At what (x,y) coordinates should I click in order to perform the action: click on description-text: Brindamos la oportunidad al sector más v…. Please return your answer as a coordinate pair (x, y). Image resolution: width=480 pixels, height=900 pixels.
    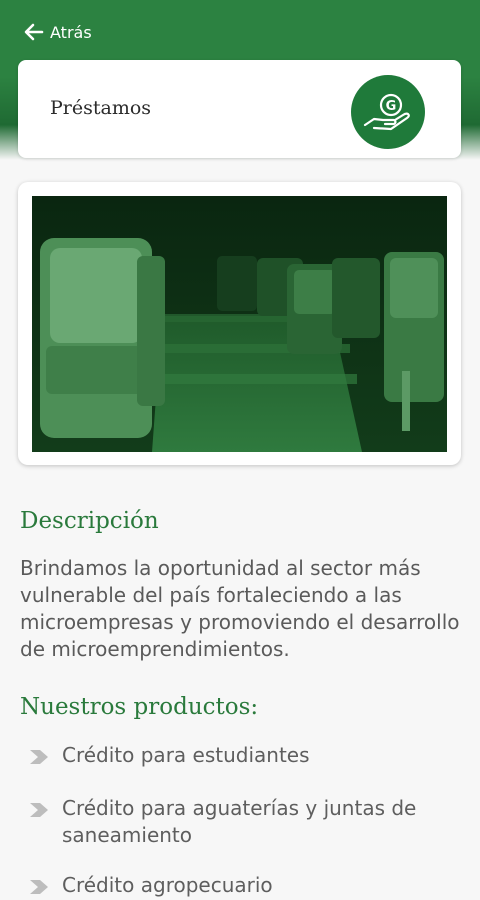
    Looking at the image, I should click on (240, 608).